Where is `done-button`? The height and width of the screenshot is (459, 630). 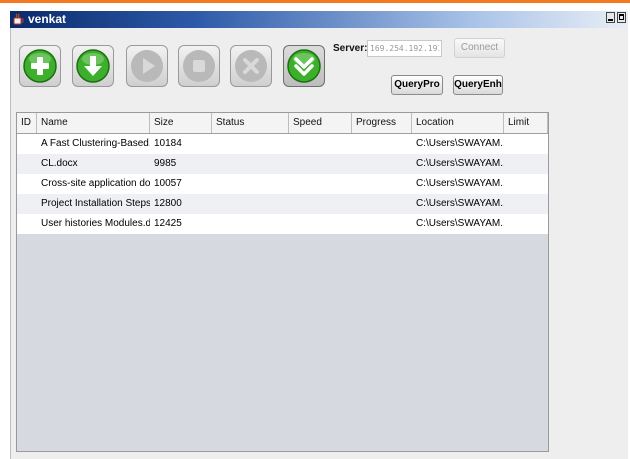
done-button is located at coordinates (304, 66).